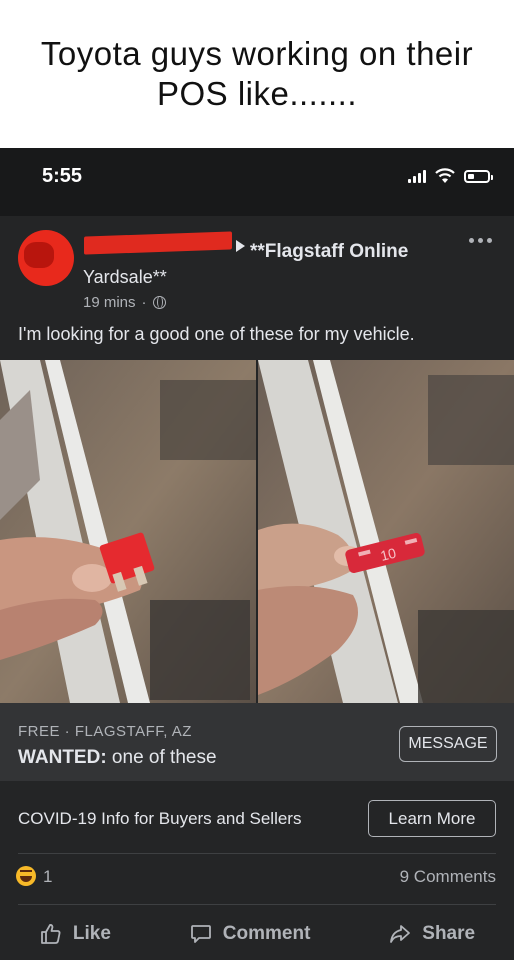 The image size is (514, 960). What do you see at coordinates (158, 243) in the screenshot?
I see `redacted-author-name` at bounding box center [158, 243].